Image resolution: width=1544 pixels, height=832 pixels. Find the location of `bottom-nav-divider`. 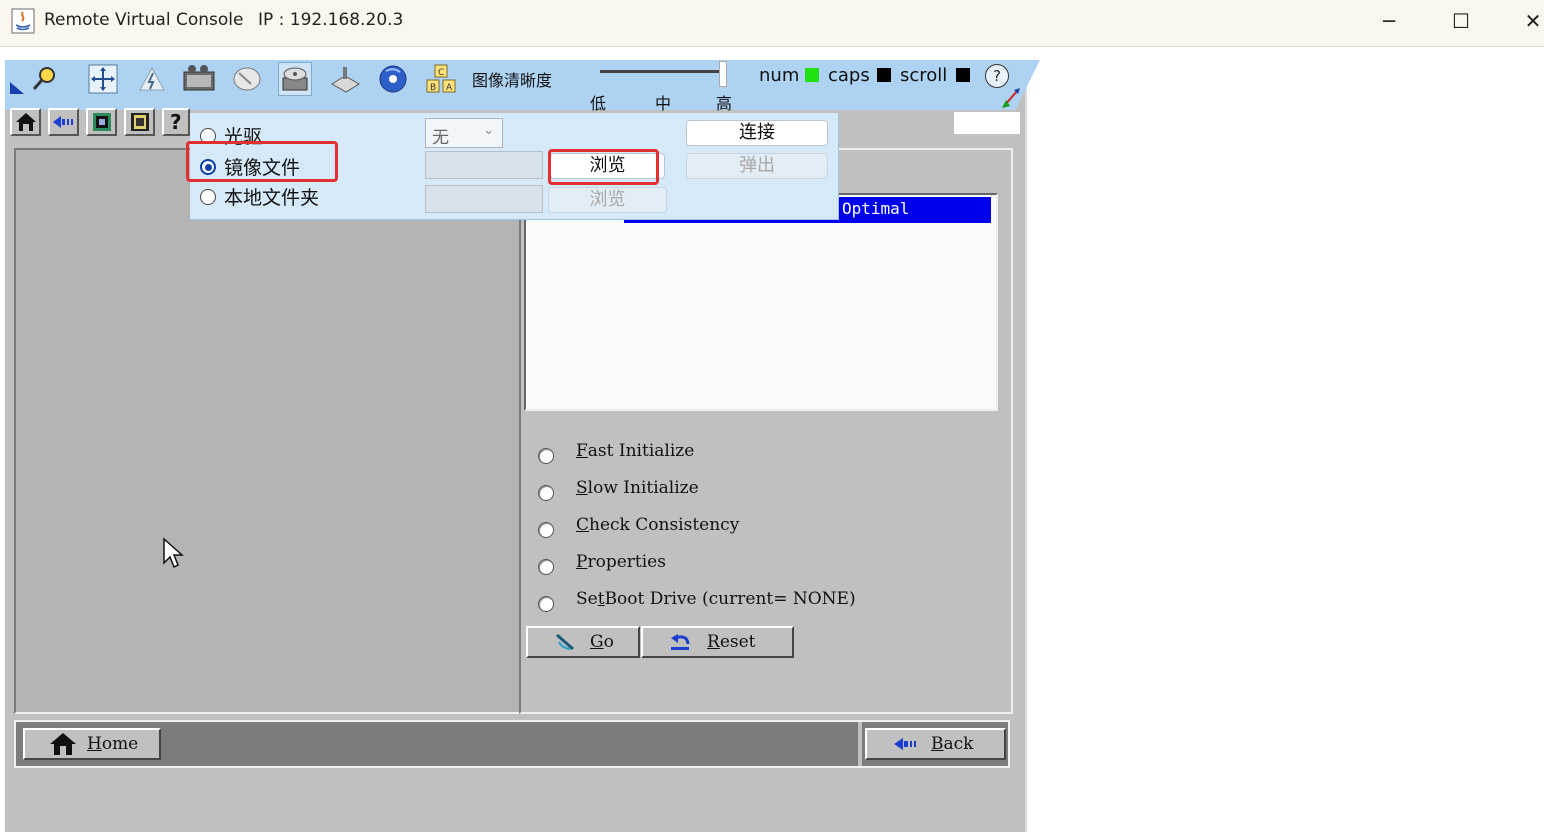

bottom-nav-divider is located at coordinates (860, 744).